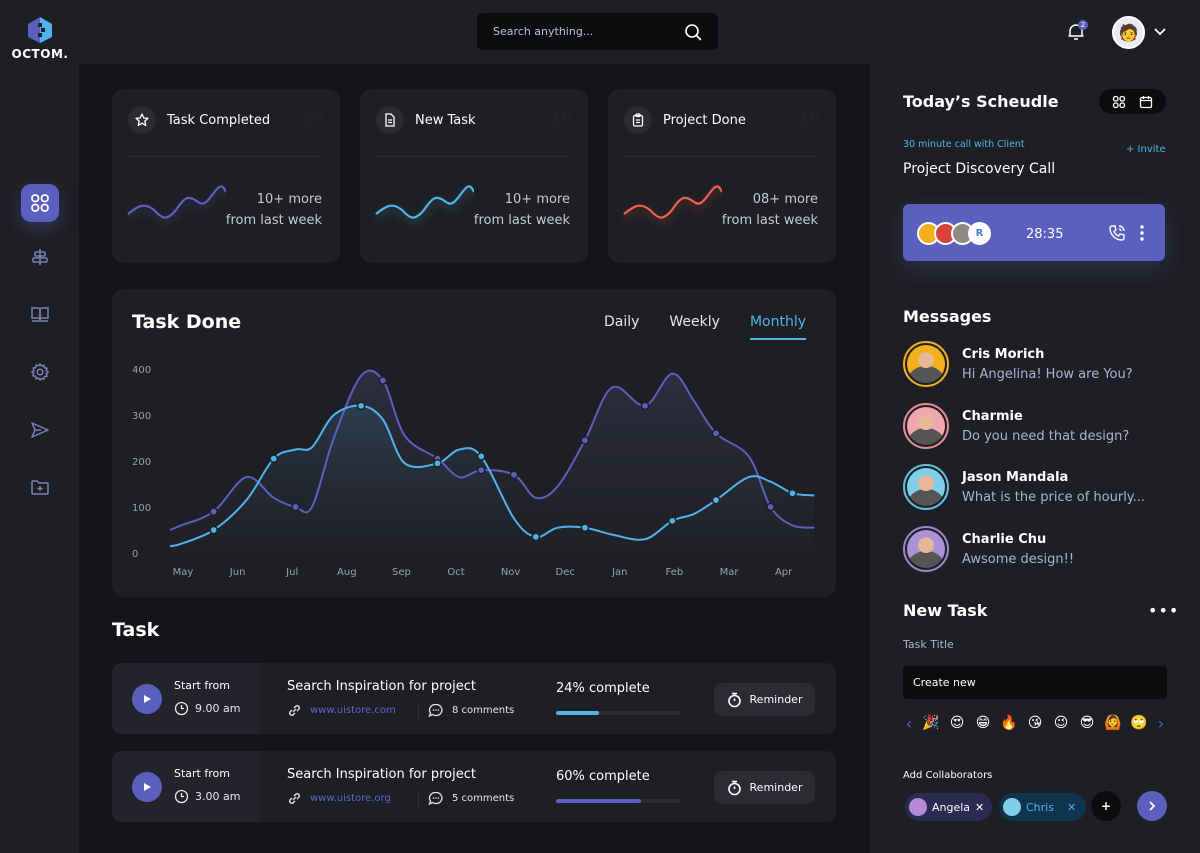 The width and height of the screenshot is (1200, 853). Describe the element at coordinates (1015, 477) in the screenshot. I see `message-sender: Jason Mandala` at that location.